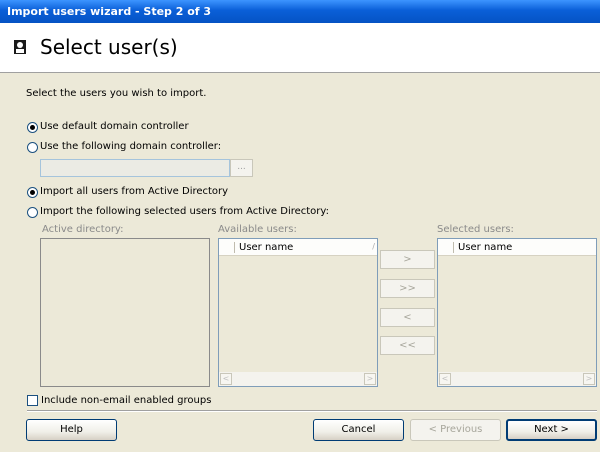 The image size is (600, 452). Describe the element at coordinates (407, 259) in the screenshot. I see `add-user-button: >` at that location.